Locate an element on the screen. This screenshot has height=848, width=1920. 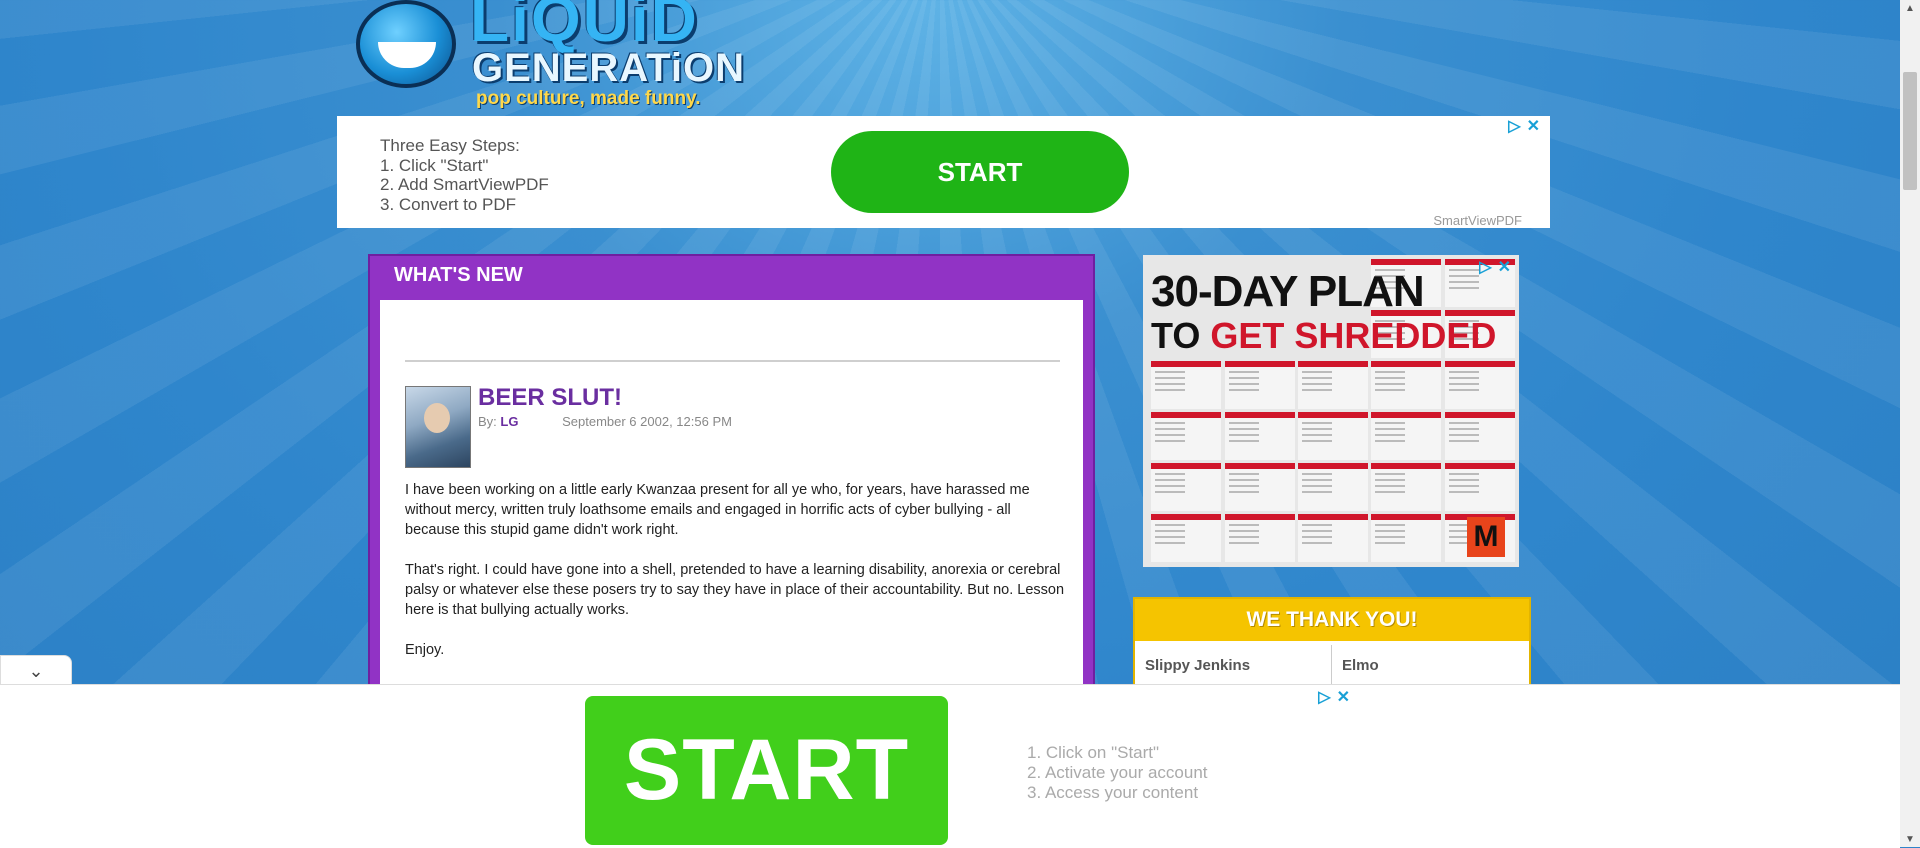
ad-headline-2: TO GET SHREDDED is located at coordinates (1323, 336).